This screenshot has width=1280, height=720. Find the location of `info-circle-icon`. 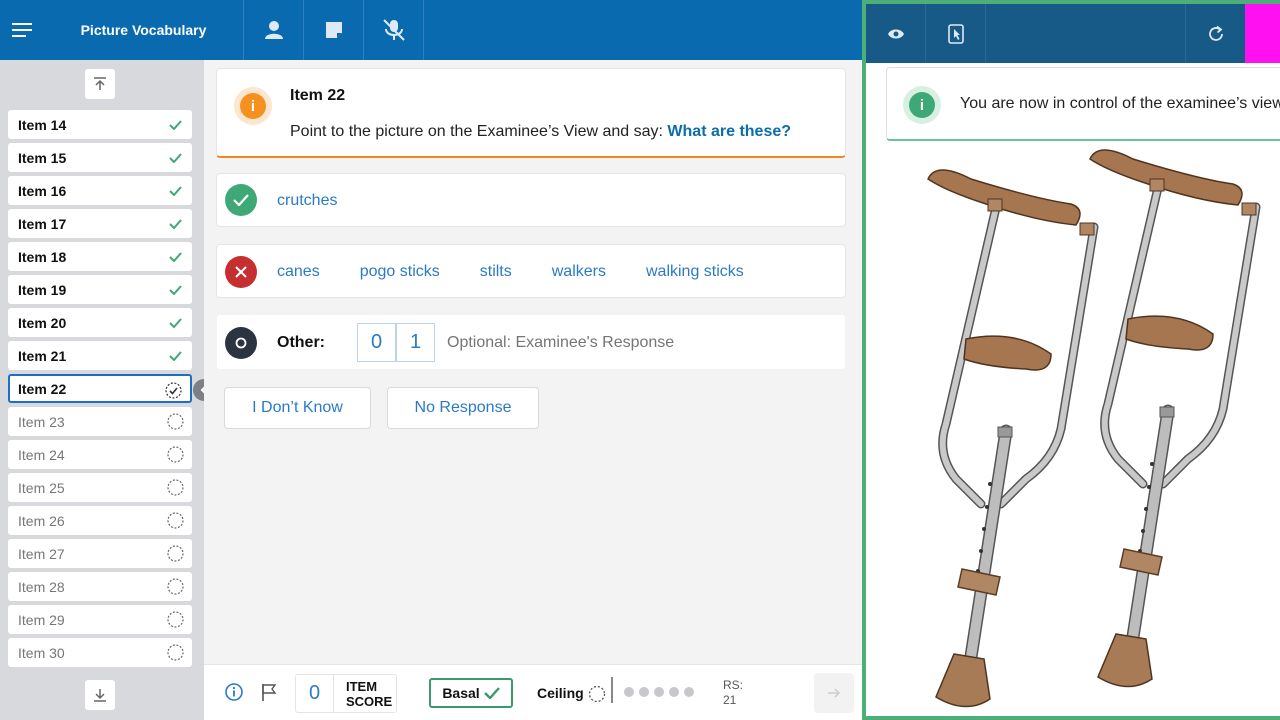

info-circle-icon is located at coordinates (234, 692).